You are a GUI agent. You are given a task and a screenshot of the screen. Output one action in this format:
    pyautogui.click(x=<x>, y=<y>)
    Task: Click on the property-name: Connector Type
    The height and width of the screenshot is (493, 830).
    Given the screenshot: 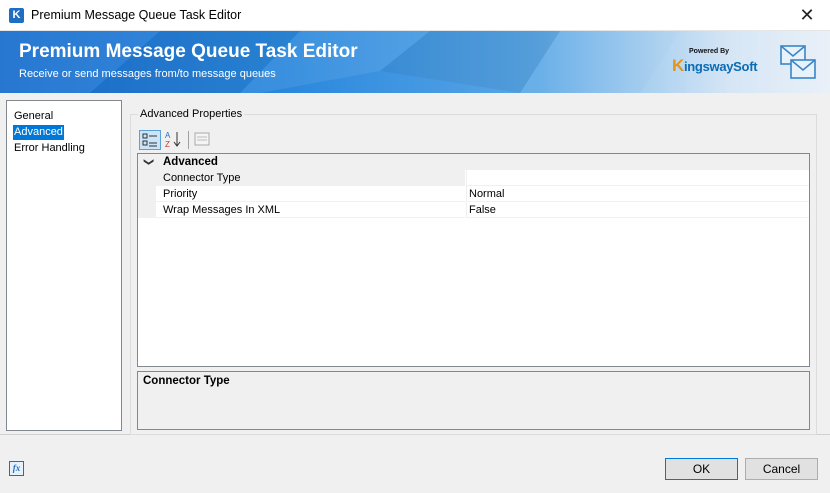 What is the action you would take?
    pyautogui.click(x=202, y=178)
    